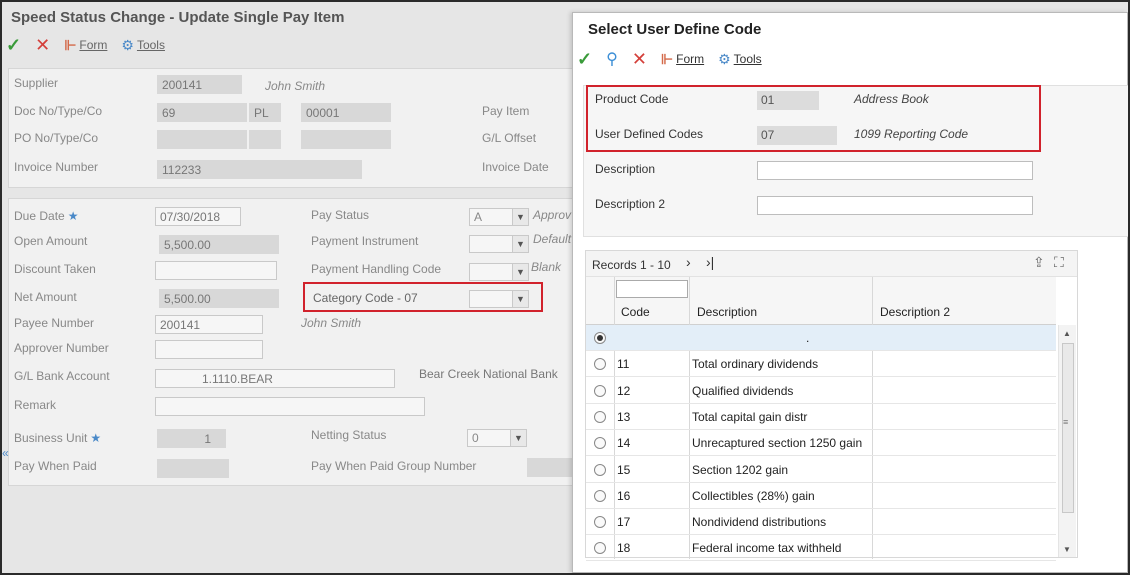  What do you see at coordinates (688, 262) in the screenshot?
I see `next-page-icon: ›` at bounding box center [688, 262].